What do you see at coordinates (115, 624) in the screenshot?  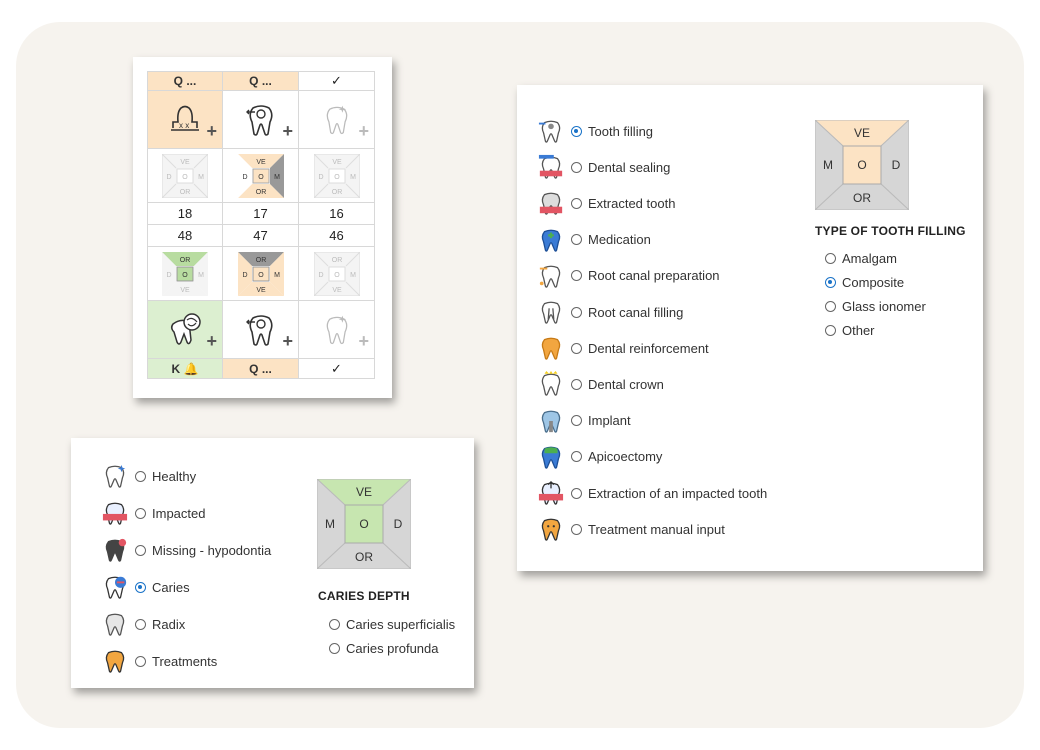 I see `radix-icon` at bounding box center [115, 624].